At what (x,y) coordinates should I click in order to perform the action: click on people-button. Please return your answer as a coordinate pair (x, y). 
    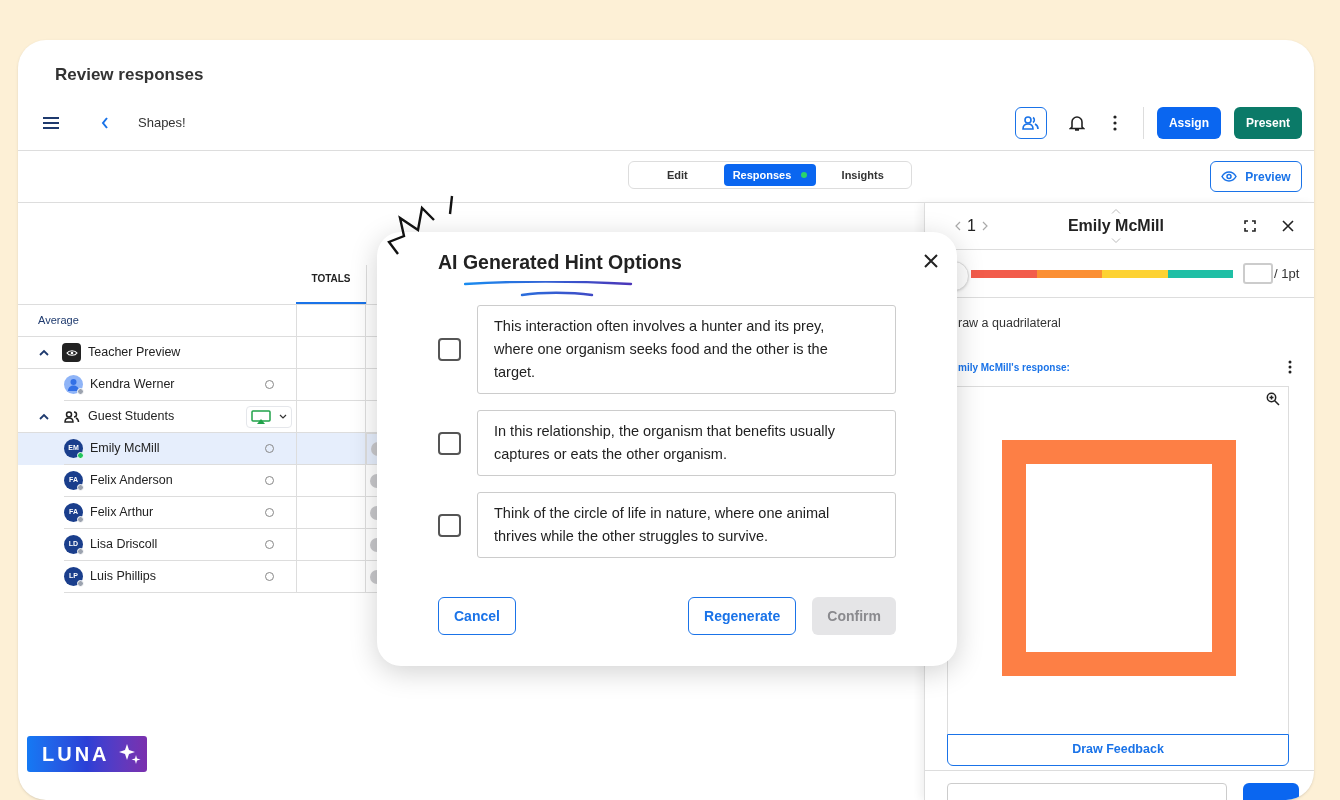
    Looking at the image, I should click on (1030, 123).